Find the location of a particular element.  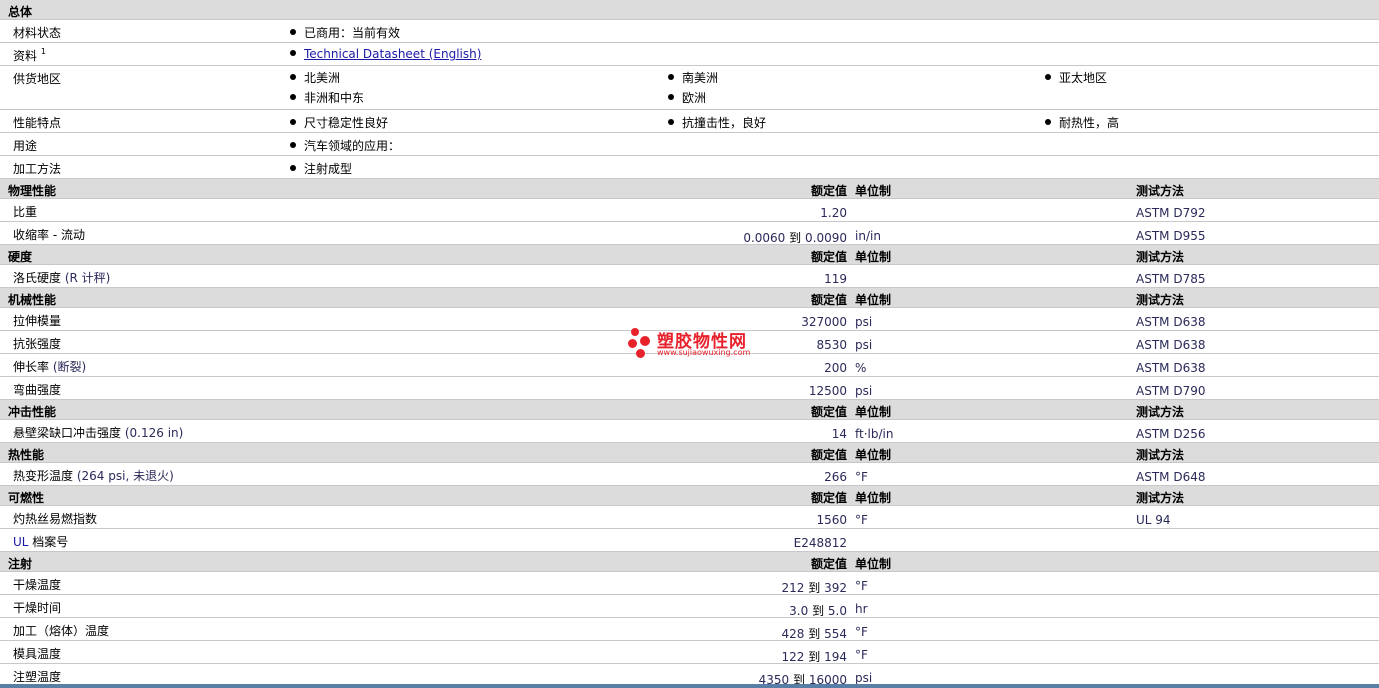

table-row: 弯曲强度 12500 psi ASTM D790 is located at coordinates (689, 388).